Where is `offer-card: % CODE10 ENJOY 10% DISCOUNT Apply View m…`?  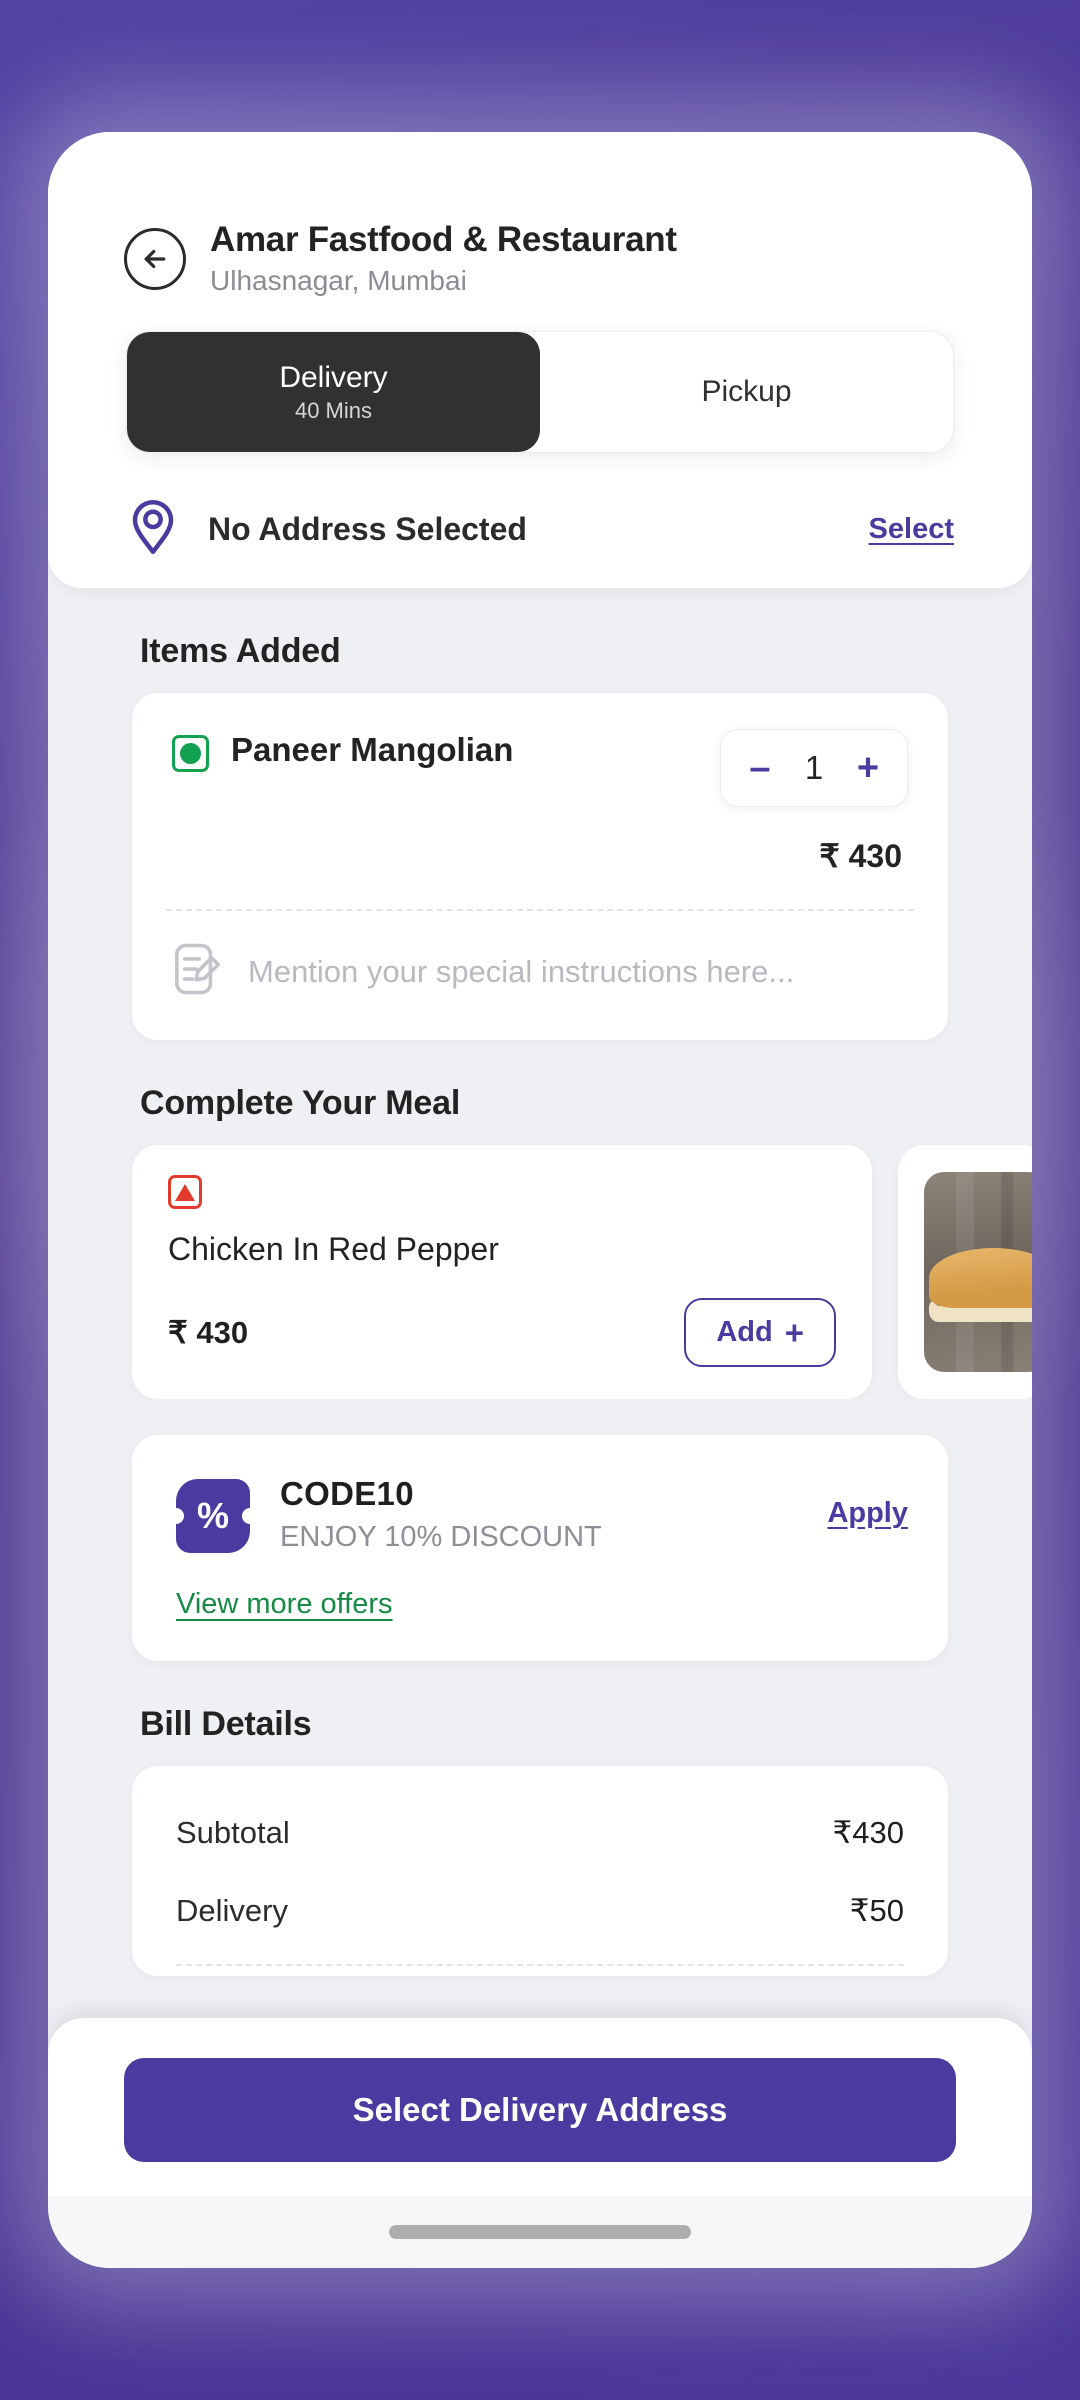
offer-card: % CODE10 ENJOY 10% DISCOUNT Apply View m… is located at coordinates (540, 1548).